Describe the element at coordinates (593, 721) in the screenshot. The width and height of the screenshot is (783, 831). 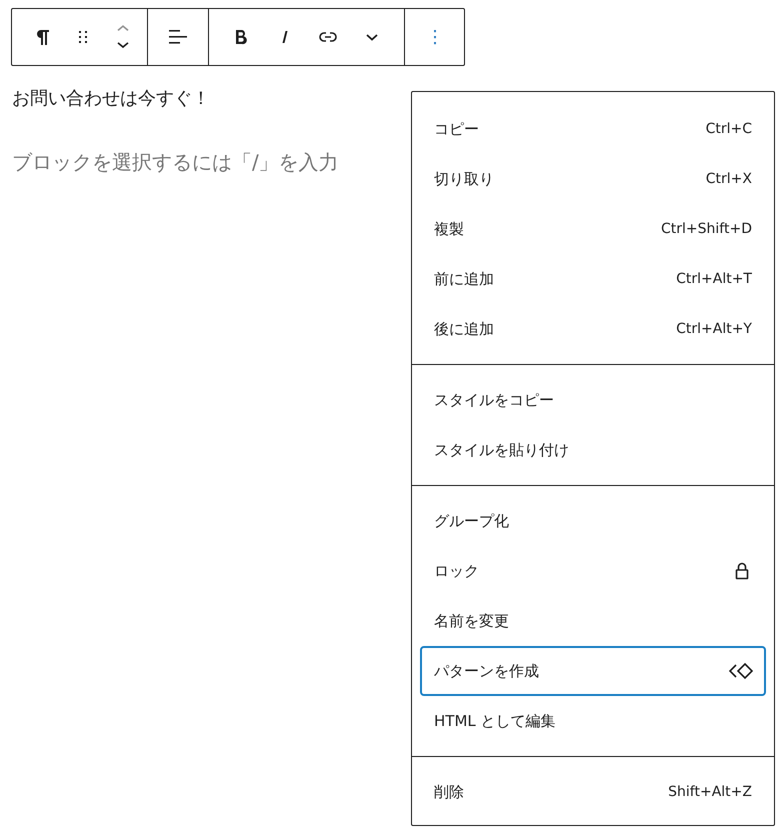
I see `menu-item: HTML として編集` at that location.